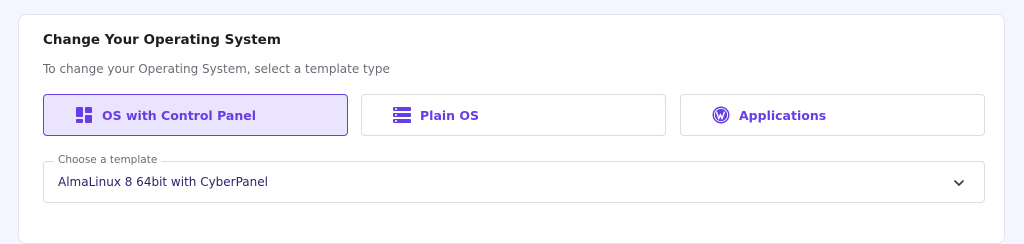  Describe the element at coordinates (402, 115) in the screenshot. I see `server-list-icon` at that location.